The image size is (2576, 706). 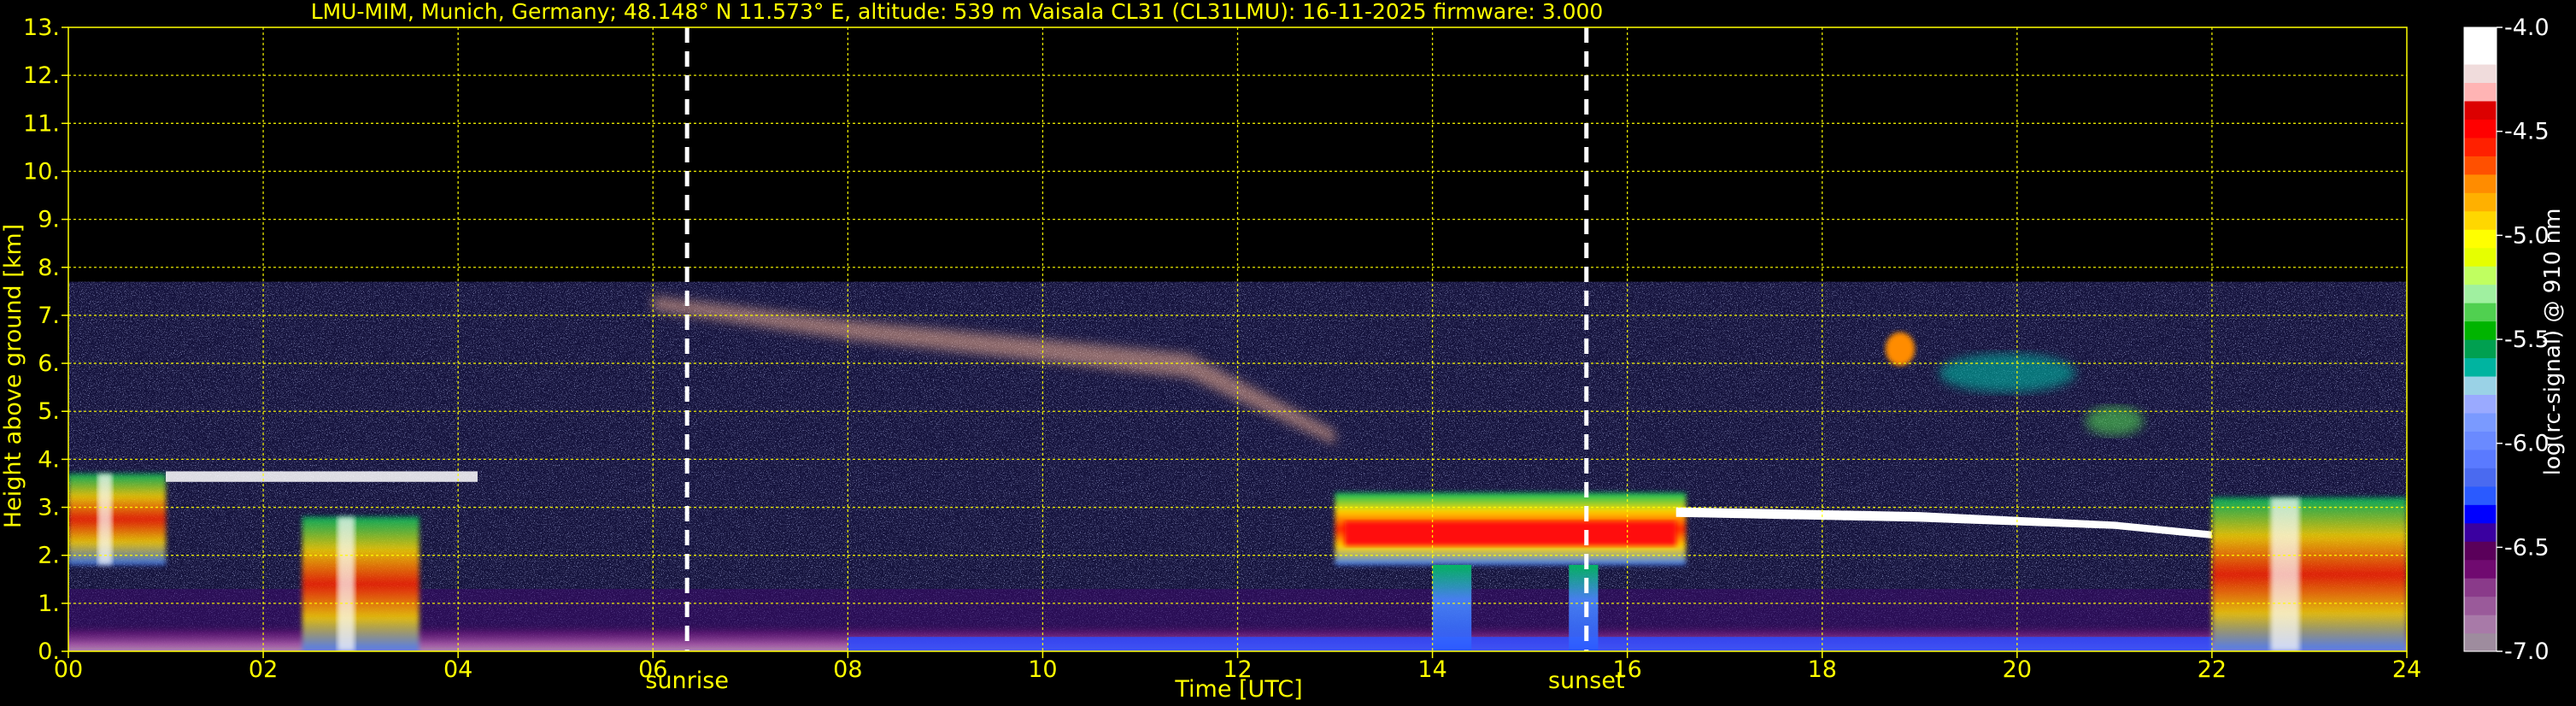 What do you see at coordinates (1822, 669) in the screenshot?
I see `x-tick-label: 18` at bounding box center [1822, 669].